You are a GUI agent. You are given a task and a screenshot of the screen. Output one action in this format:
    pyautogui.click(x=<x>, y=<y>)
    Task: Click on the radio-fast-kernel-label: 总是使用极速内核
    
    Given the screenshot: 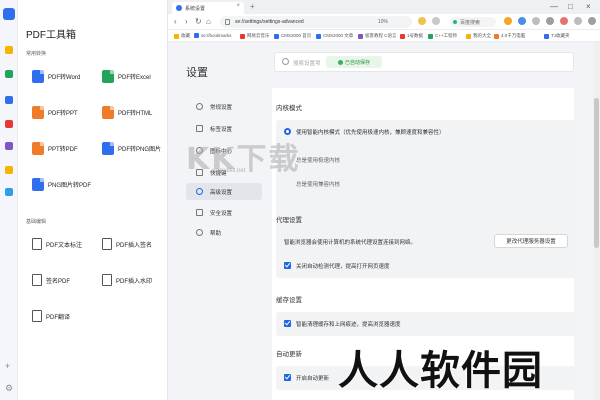 What is the action you would take?
    pyautogui.click(x=318, y=160)
    